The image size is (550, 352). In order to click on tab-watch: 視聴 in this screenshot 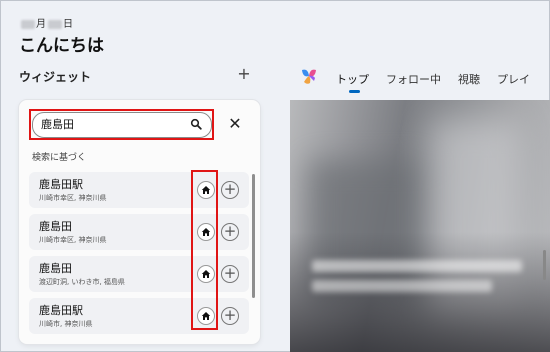, I will do `click(469, 82)`.